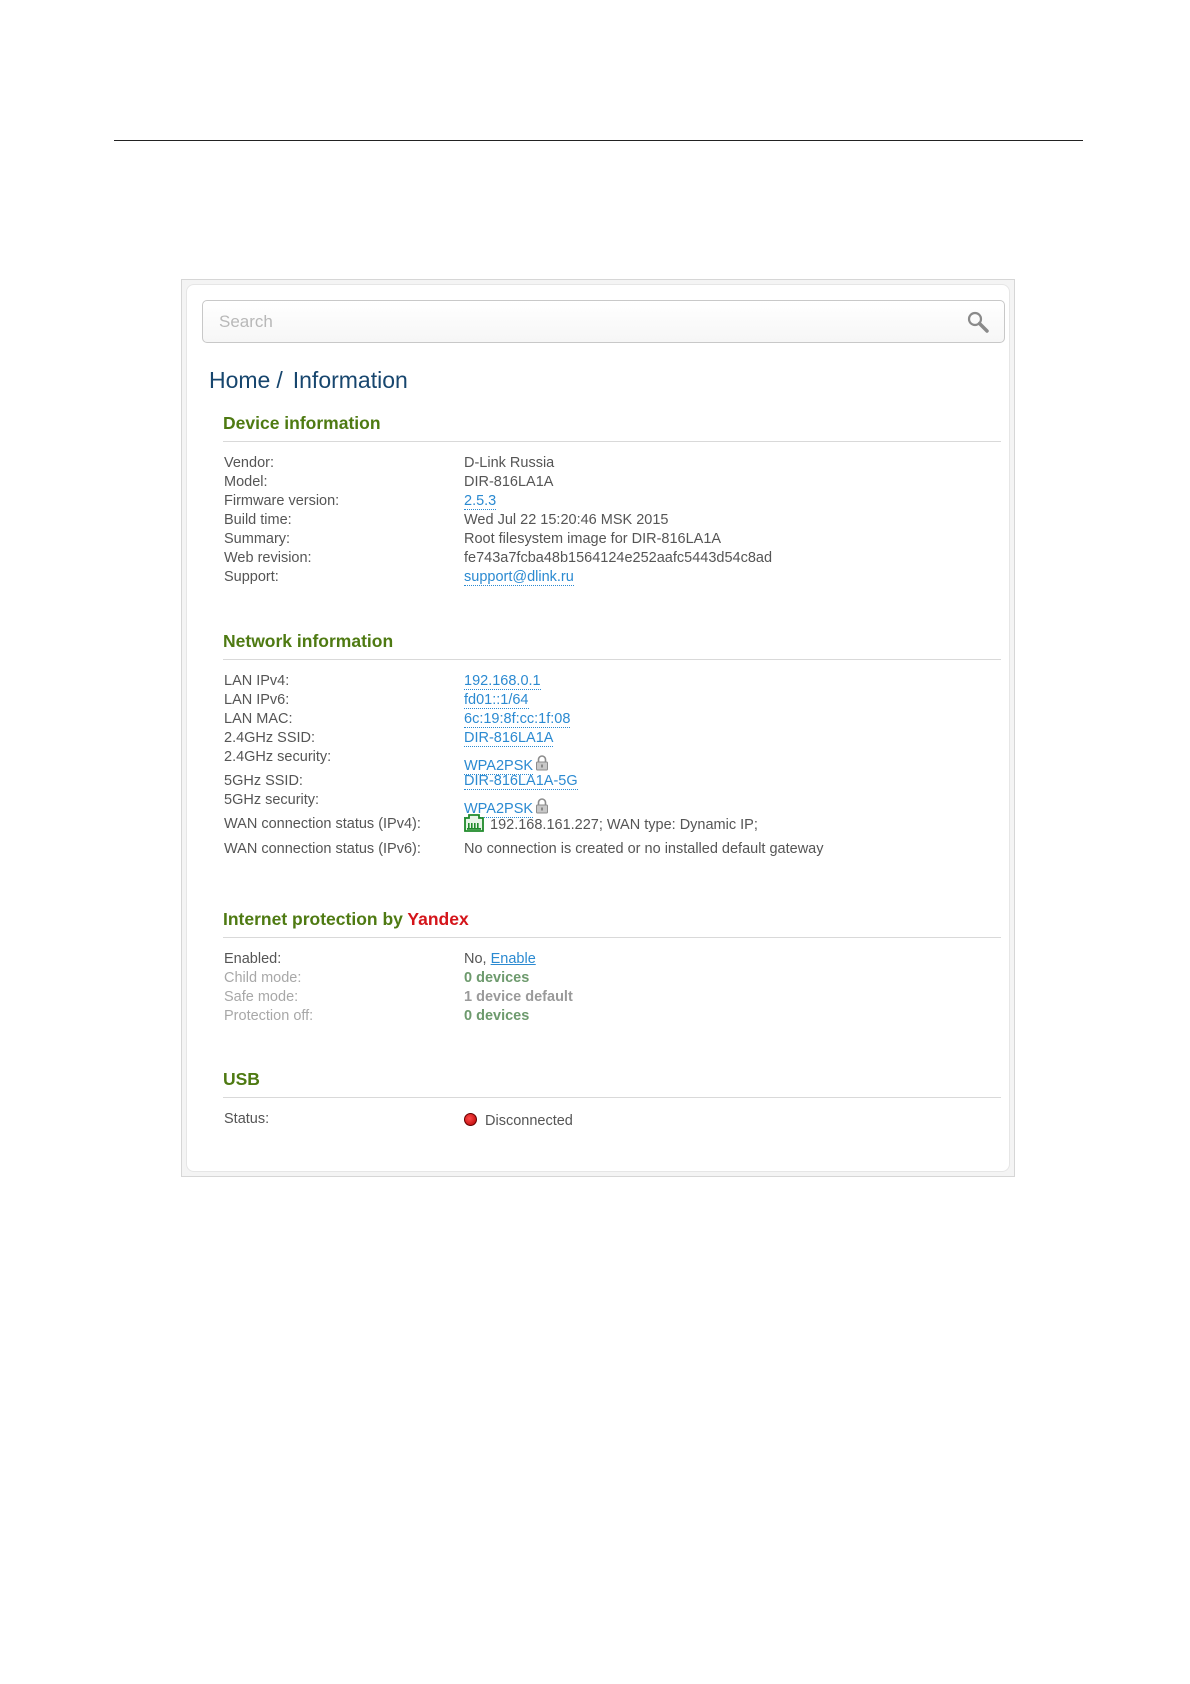  Describe the element at coordinates (593, 539) in the screenshot. I see `summary-value: Root filesystem image for DIR-816LA1A` at that location.